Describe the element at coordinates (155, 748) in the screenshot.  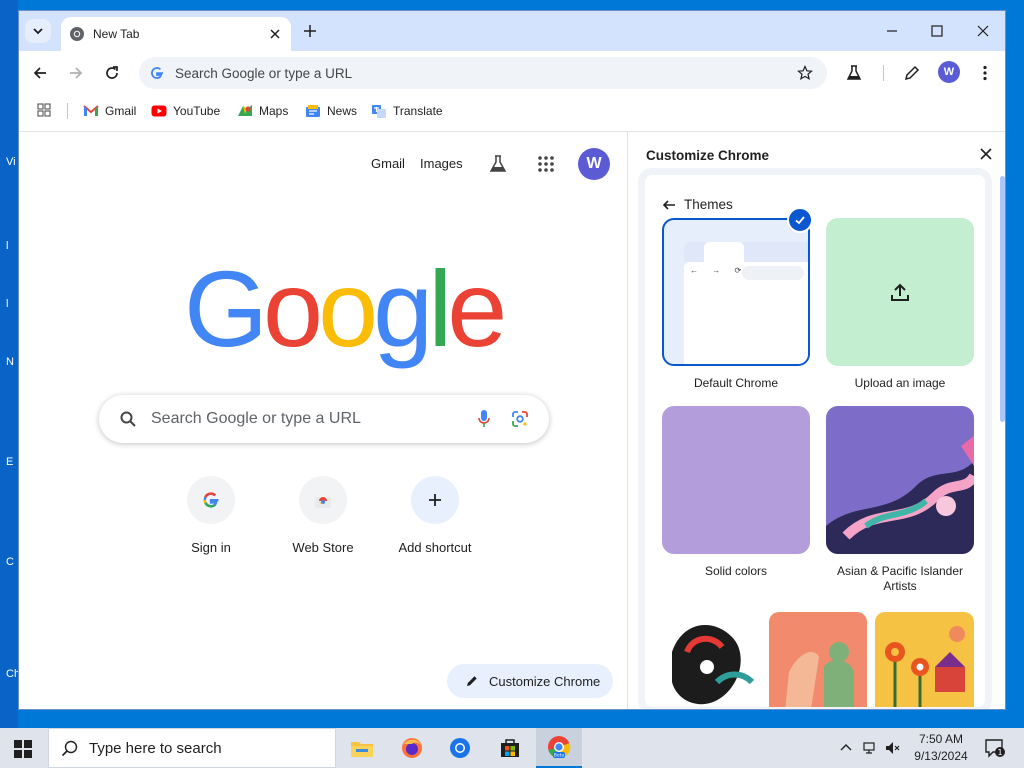
I see `taskbar-search-placeholder: Type here to search` at that location.